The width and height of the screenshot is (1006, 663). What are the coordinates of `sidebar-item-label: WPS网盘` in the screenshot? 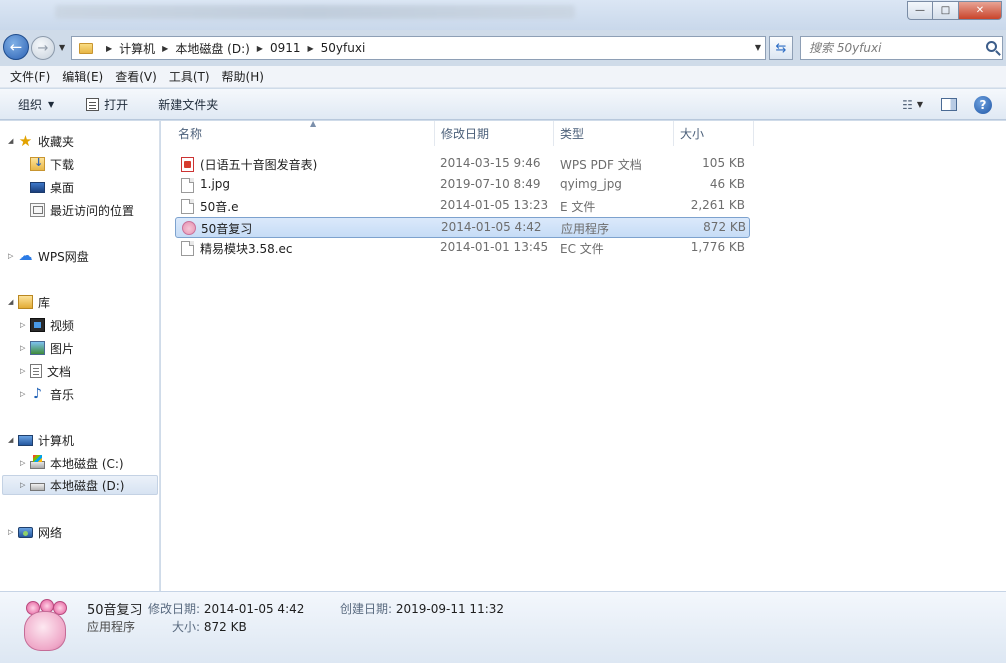 It's located at (63, 256).